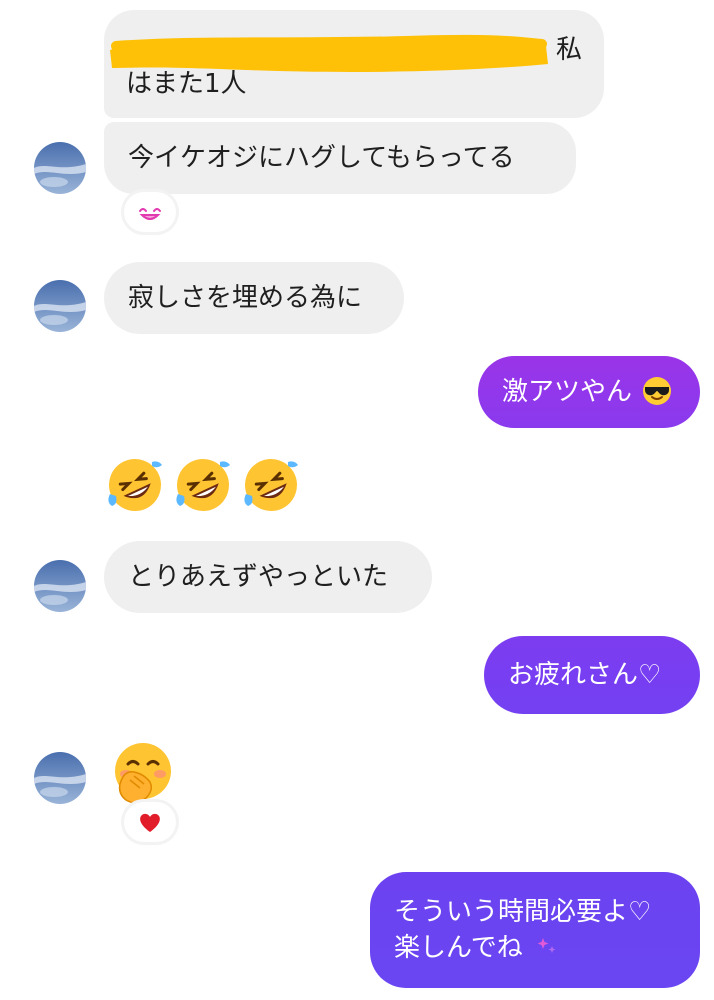  What do you see at coordinates (585, 675) in the screenshot?
I see `message-text: お疲れさん♡` at bounding box center [585, 675].